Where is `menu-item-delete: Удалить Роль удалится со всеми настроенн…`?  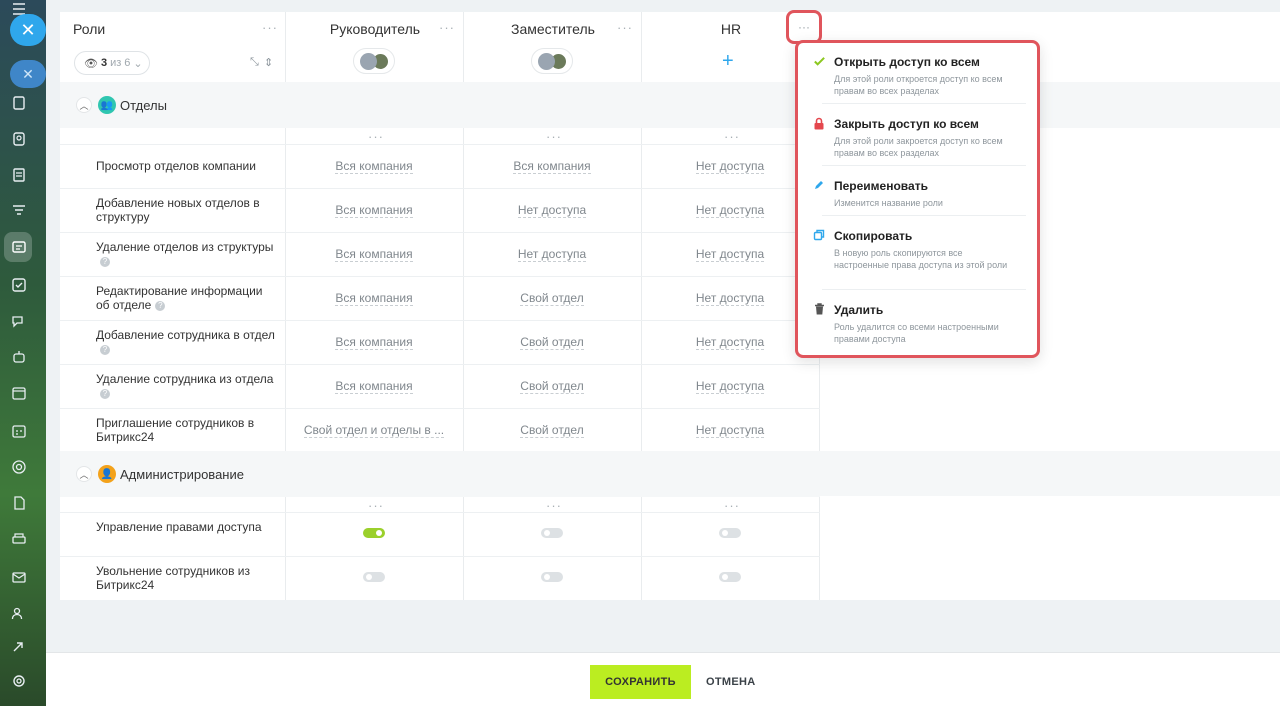
menu-item-delete: Удалить Роль удалится со всеми настроенн… is located at coordinates (915, 324).